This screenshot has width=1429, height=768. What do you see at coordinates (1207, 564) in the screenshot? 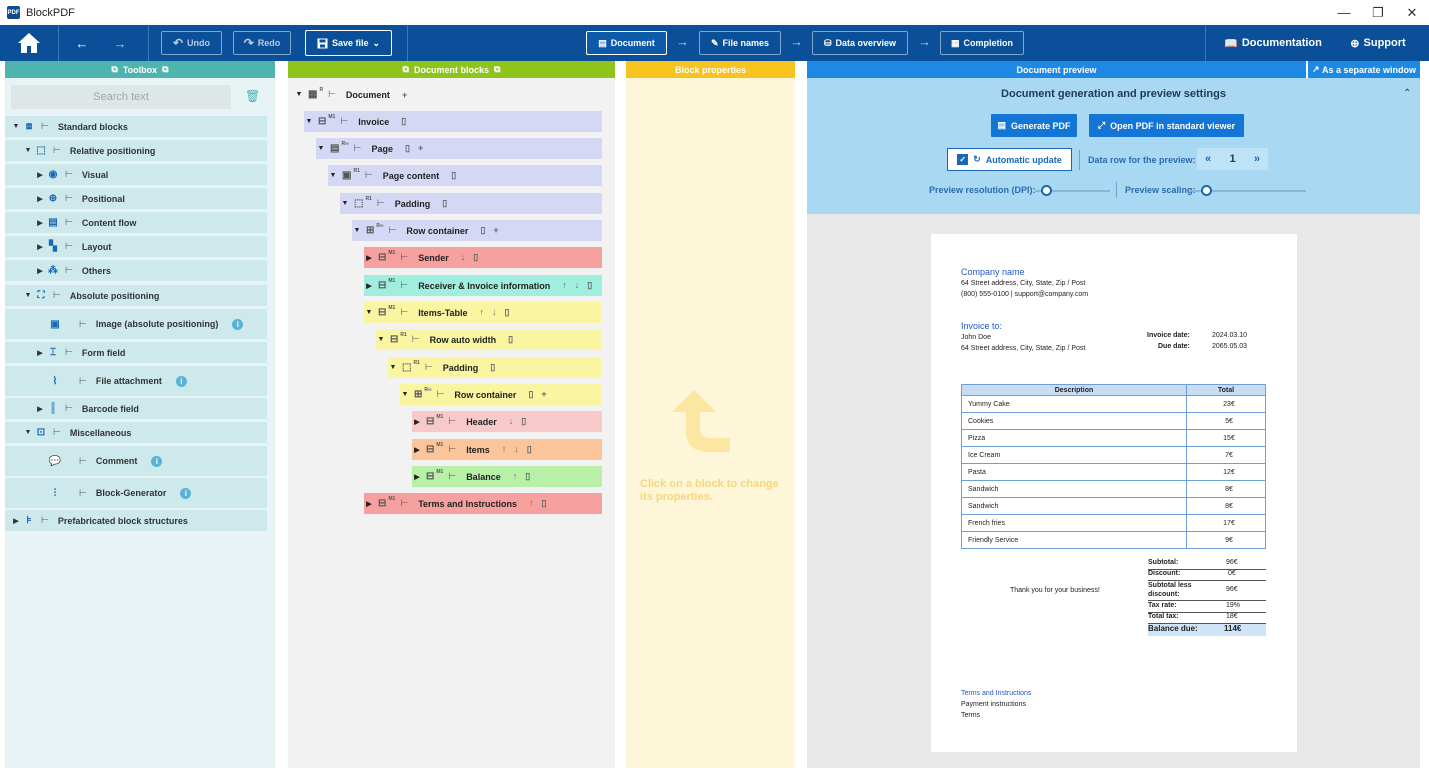
I see `subtotal-row: Subtotal: 96€` at bounding box center [1207, 564].